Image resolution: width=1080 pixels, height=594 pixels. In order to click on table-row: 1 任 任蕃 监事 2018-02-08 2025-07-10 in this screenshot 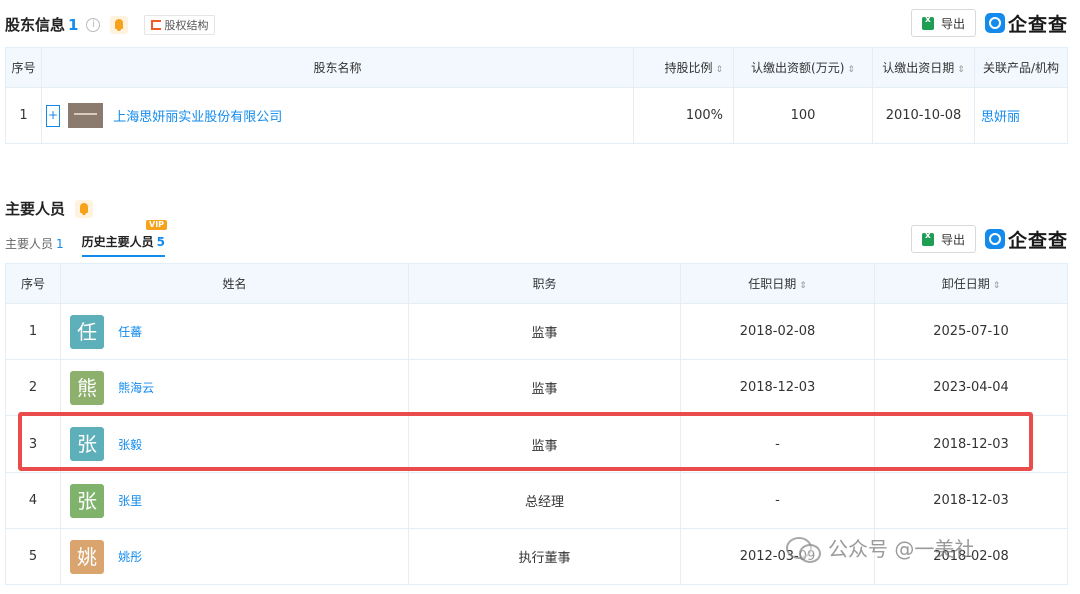, I will do `click(536, 331)`.